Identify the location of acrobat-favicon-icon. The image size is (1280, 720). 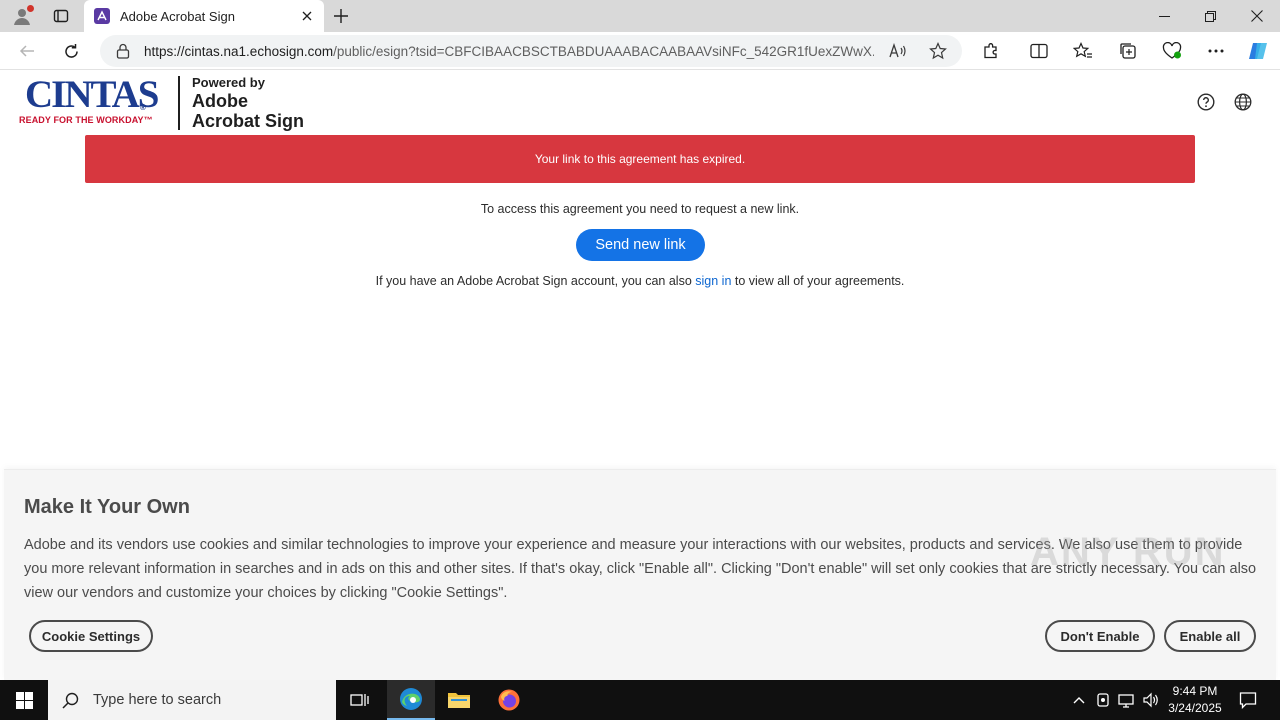
(102, 16).